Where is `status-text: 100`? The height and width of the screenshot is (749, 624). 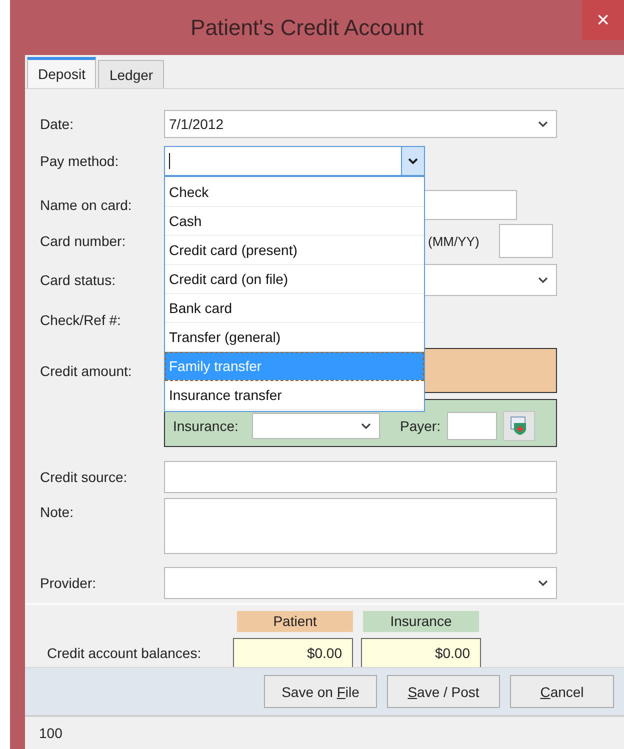
status-text: 100 is located at coordinates (50, 733).